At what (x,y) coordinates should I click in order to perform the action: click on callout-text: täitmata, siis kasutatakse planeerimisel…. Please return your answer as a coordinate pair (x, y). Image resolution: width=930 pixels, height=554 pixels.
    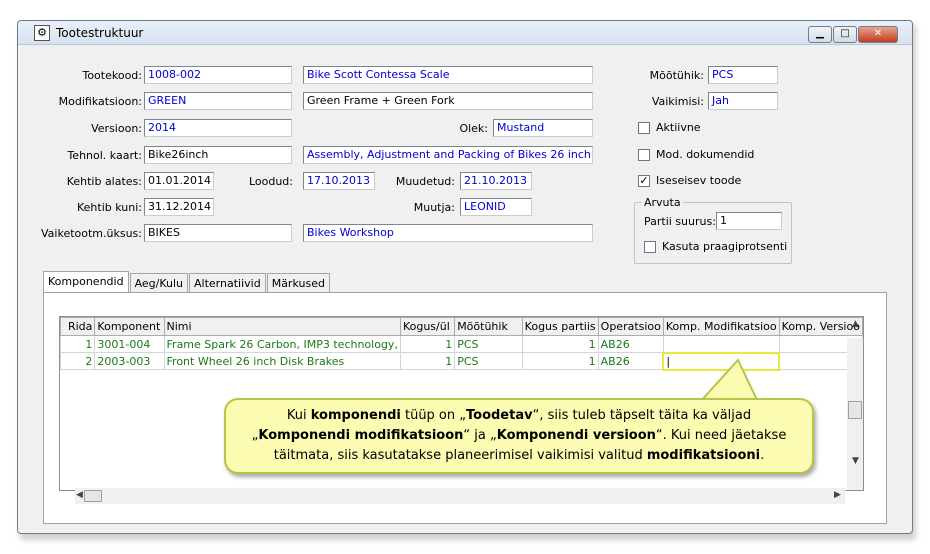
    Looking at the image, I should click on (460, 455).